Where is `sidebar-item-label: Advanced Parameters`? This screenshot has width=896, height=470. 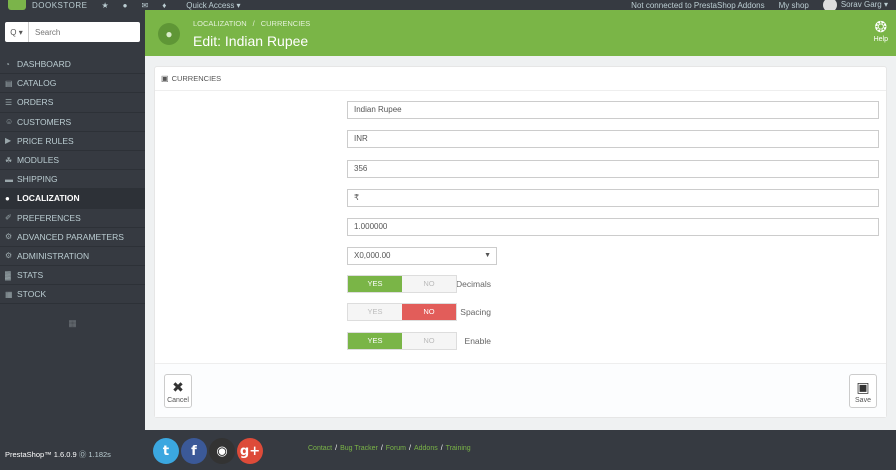 sidebar-item-label: Advanced Parameters is located at coordinates (70, 236).